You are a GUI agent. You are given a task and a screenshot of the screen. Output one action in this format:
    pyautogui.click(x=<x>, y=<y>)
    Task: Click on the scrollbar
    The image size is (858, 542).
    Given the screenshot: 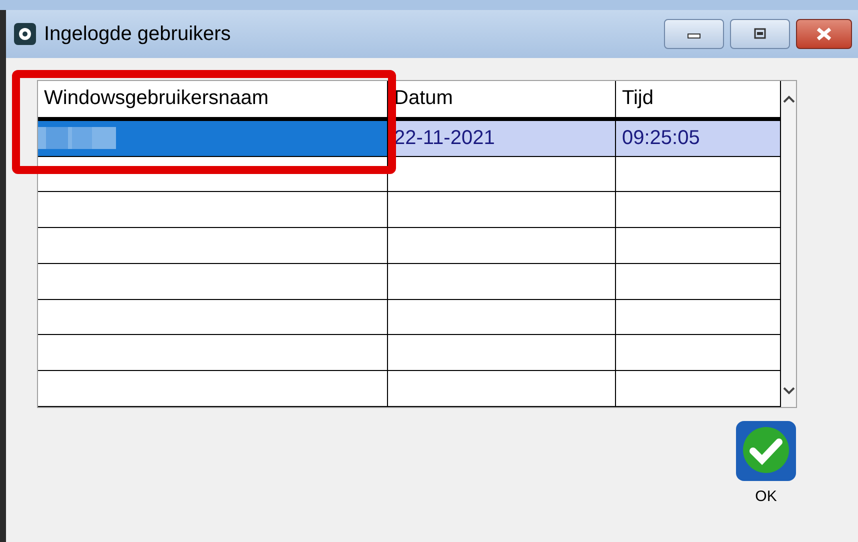 What is the action you would take?
    pyautogui.click(x=788, y=244)
    